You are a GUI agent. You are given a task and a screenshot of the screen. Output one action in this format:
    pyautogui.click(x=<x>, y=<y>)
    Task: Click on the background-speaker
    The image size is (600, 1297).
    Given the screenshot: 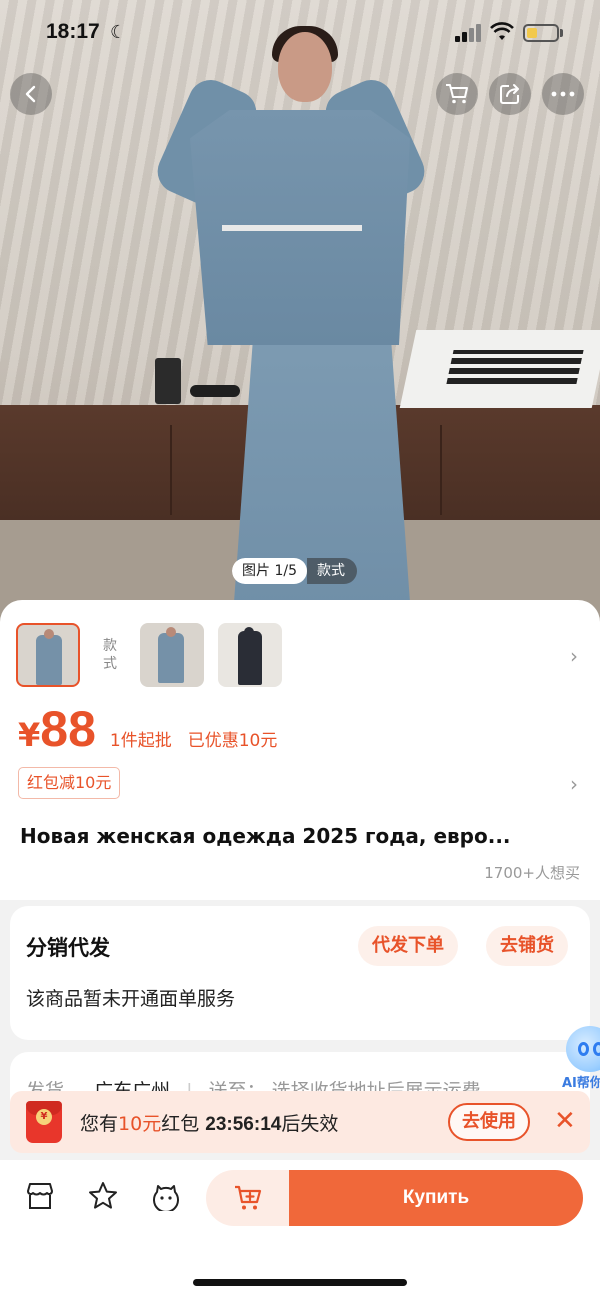 What is the action you would take?
    pyautogui.click(x=168, y=381)
    